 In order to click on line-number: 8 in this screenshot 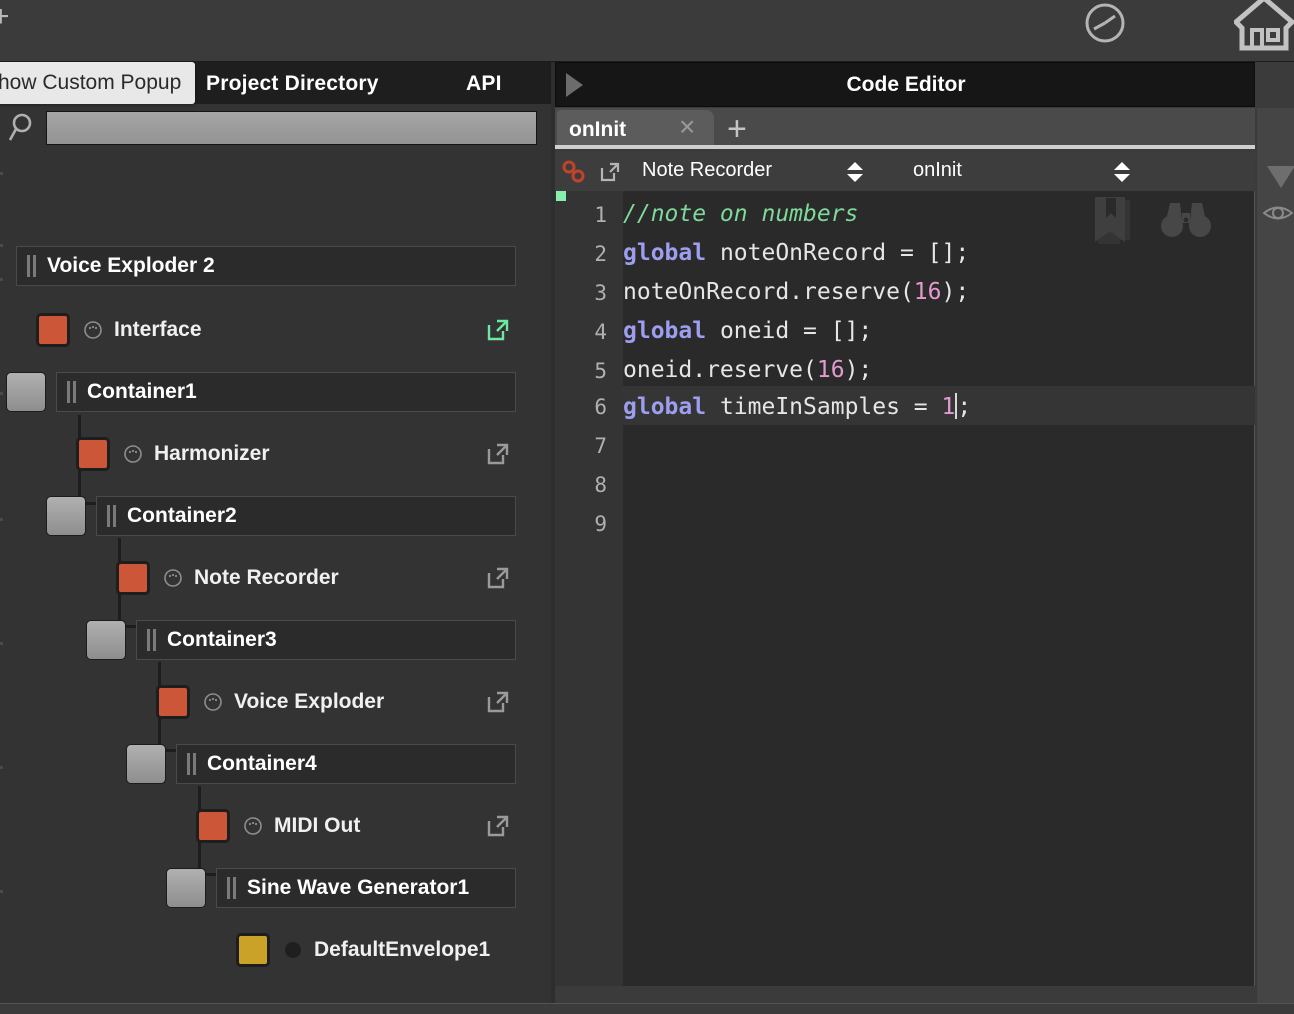, I will do `click(600, 485)`.